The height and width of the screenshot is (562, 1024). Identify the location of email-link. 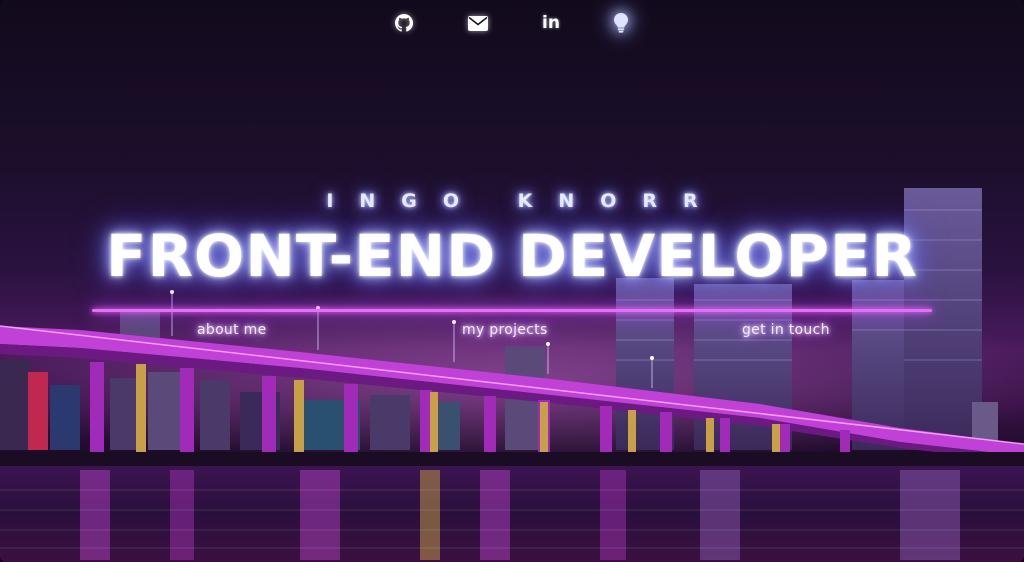
(478, 23).